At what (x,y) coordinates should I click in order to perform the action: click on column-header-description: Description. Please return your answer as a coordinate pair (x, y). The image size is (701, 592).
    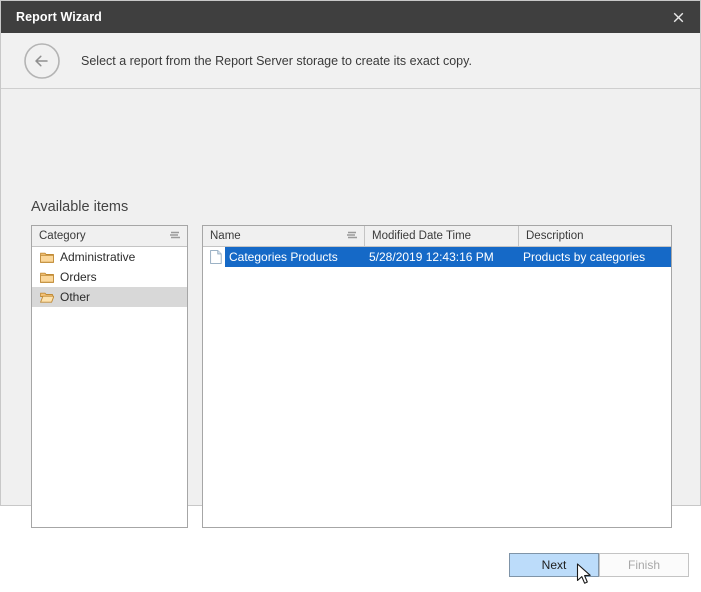
    Looking at the image, I should click on (595, 236).